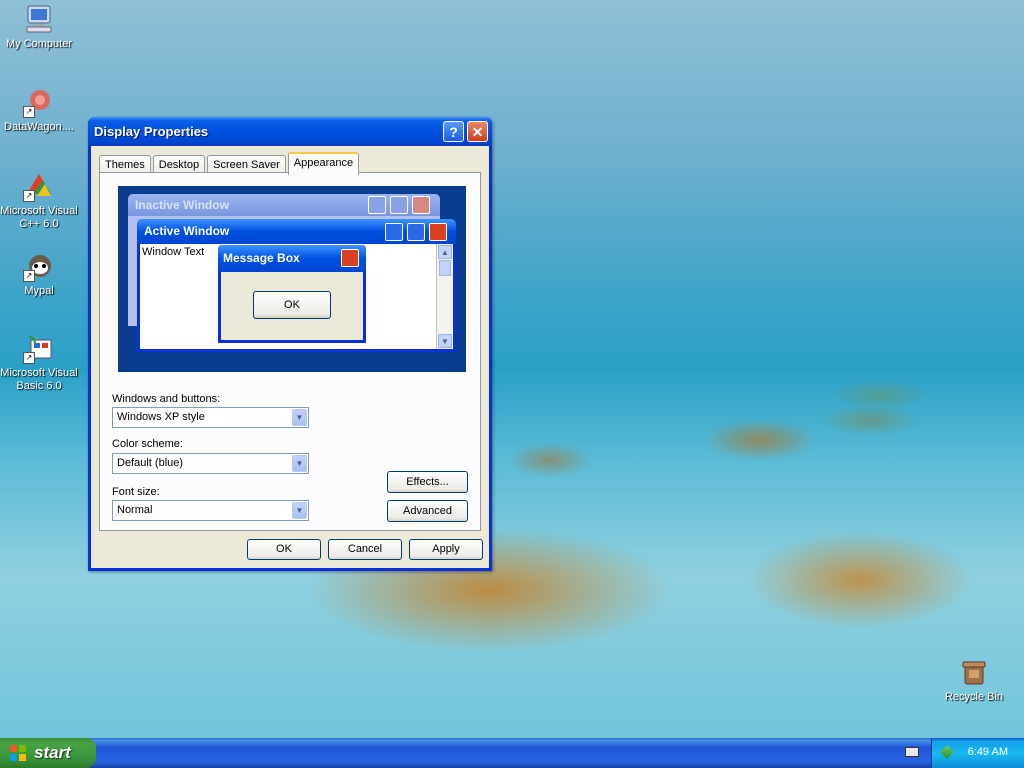 The image size is (1024, 768). Describe the element at coordinates (39, 186) in the screenshot. I see `visual-cpp-icon: ↗` at that location.